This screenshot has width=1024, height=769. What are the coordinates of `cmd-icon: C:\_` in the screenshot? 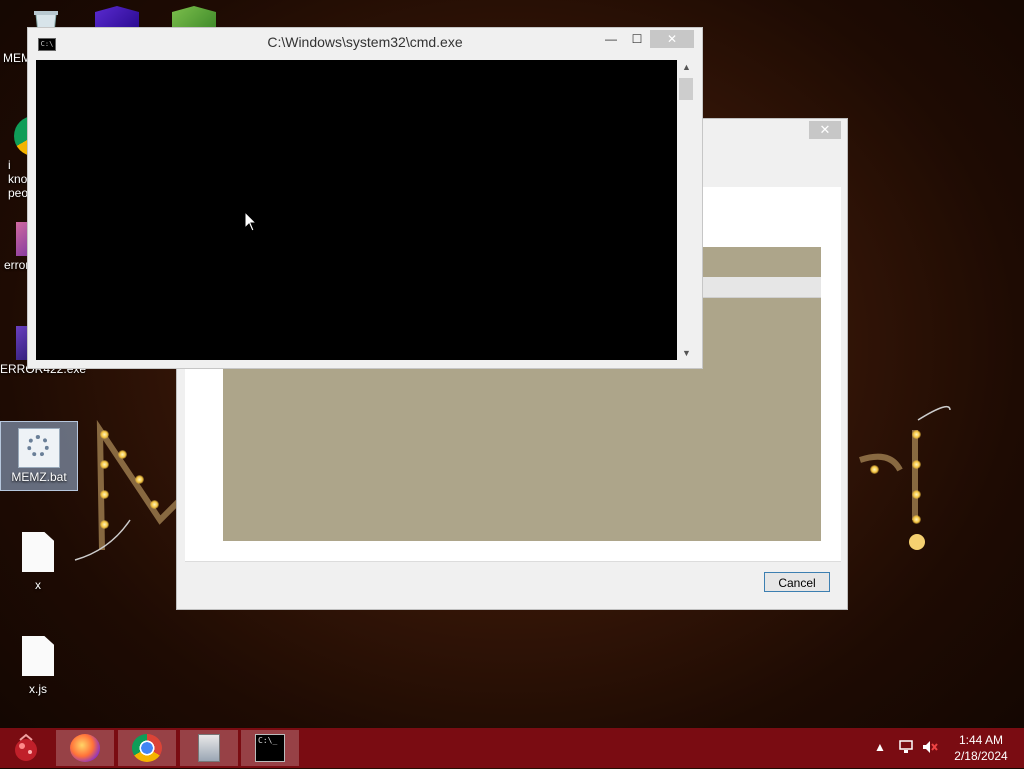 It's located at (270, 748).